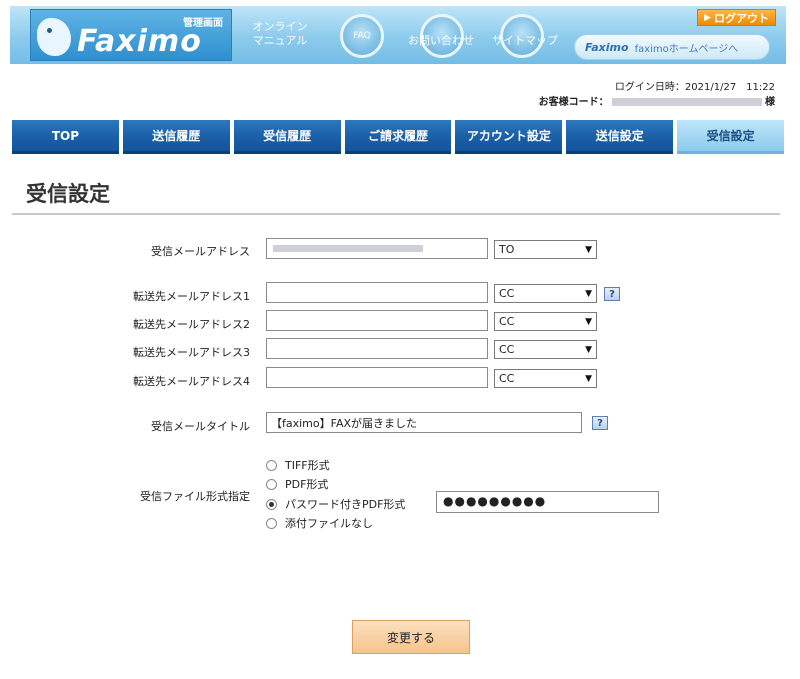  Describe the element at coordinates (507, 321) in the screenshot. I see `forward-2-type-value: CC` at that location.